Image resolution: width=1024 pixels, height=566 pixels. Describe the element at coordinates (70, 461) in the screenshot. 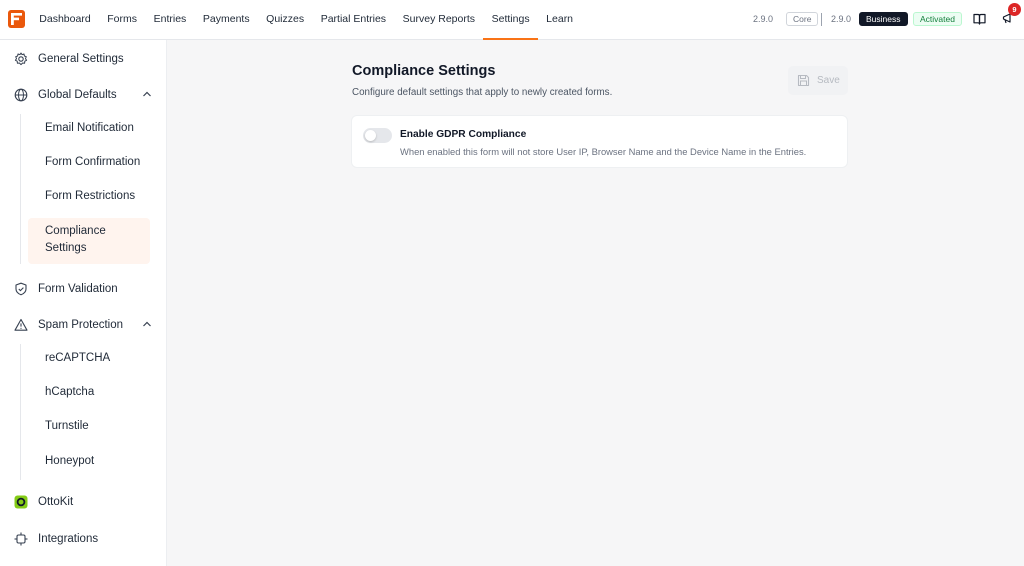

I see `sidebar-item-label: Honeypot` at that location.